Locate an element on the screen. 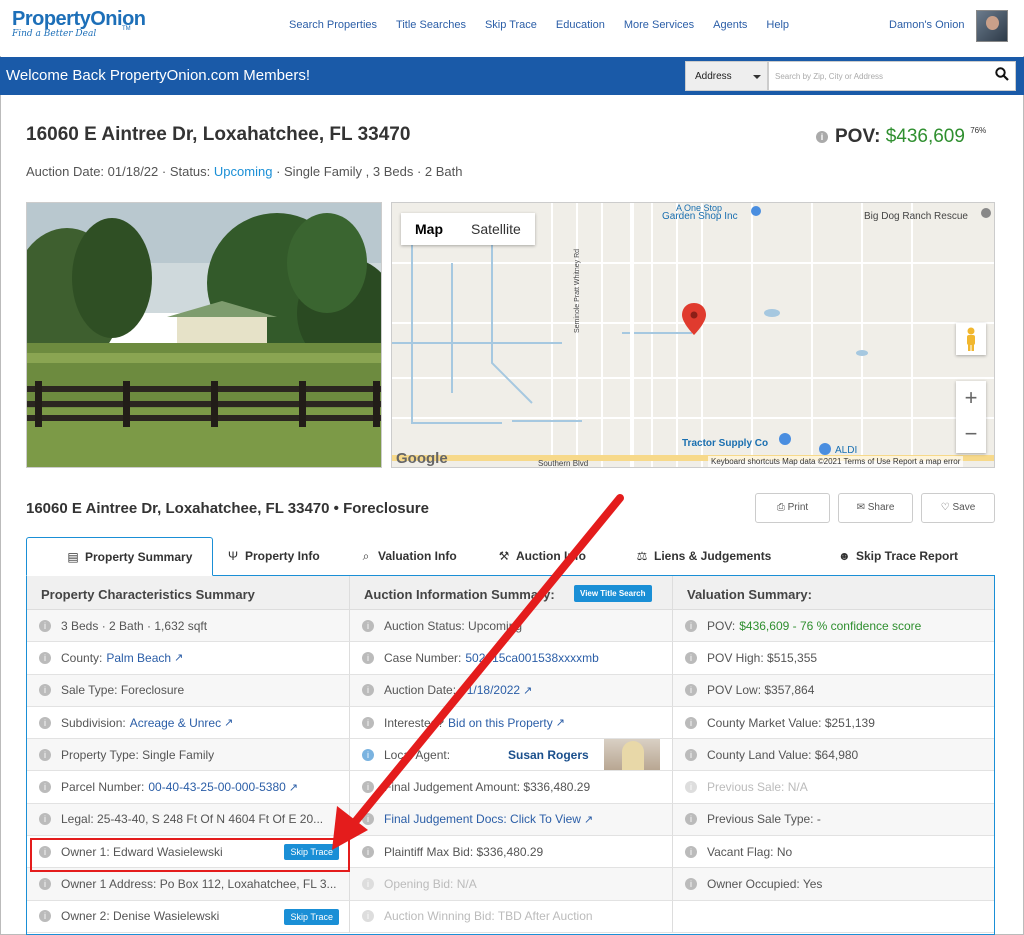 This screenshot has height=935, width=1024. nav-help: Help is located at coordinates (777, 25).